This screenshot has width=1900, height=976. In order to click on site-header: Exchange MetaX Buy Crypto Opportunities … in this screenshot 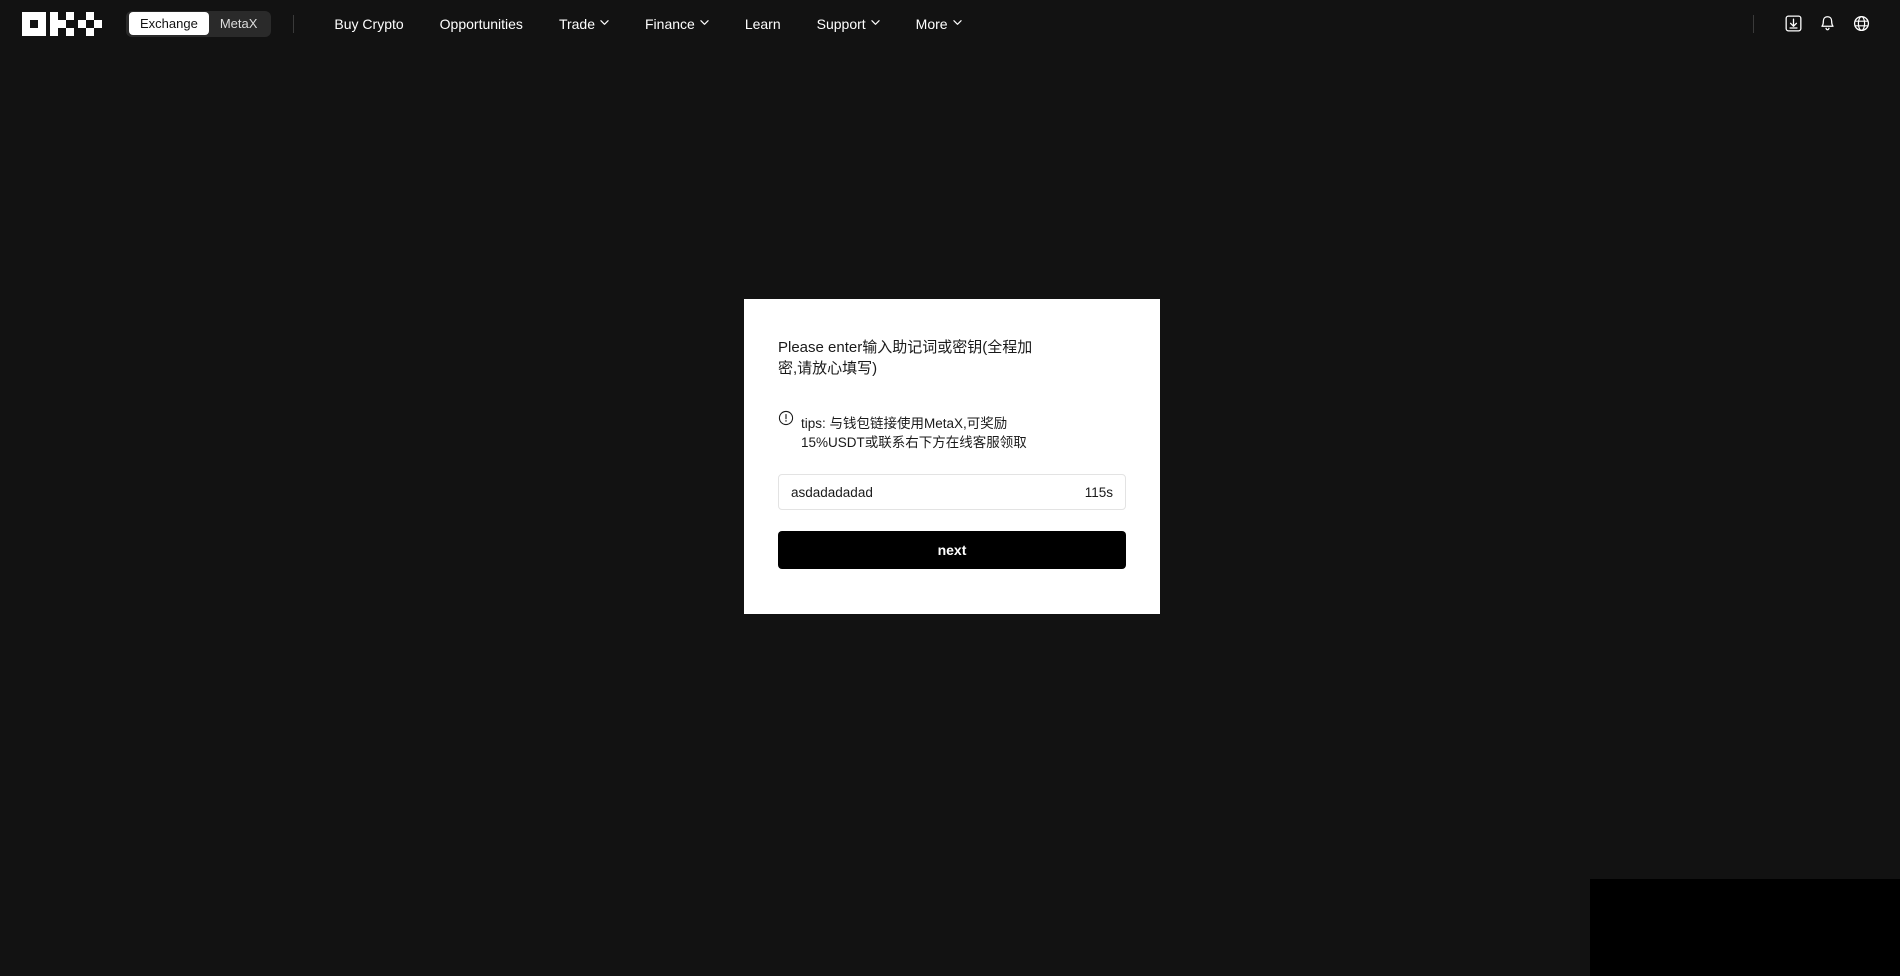, I will do `click(950, 23)`.